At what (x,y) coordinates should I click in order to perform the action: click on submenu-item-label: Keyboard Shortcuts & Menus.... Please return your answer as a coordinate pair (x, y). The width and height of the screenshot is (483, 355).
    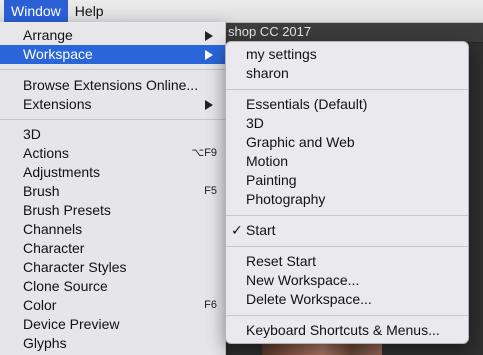
    Looking at the image, I should click on (343, 330).